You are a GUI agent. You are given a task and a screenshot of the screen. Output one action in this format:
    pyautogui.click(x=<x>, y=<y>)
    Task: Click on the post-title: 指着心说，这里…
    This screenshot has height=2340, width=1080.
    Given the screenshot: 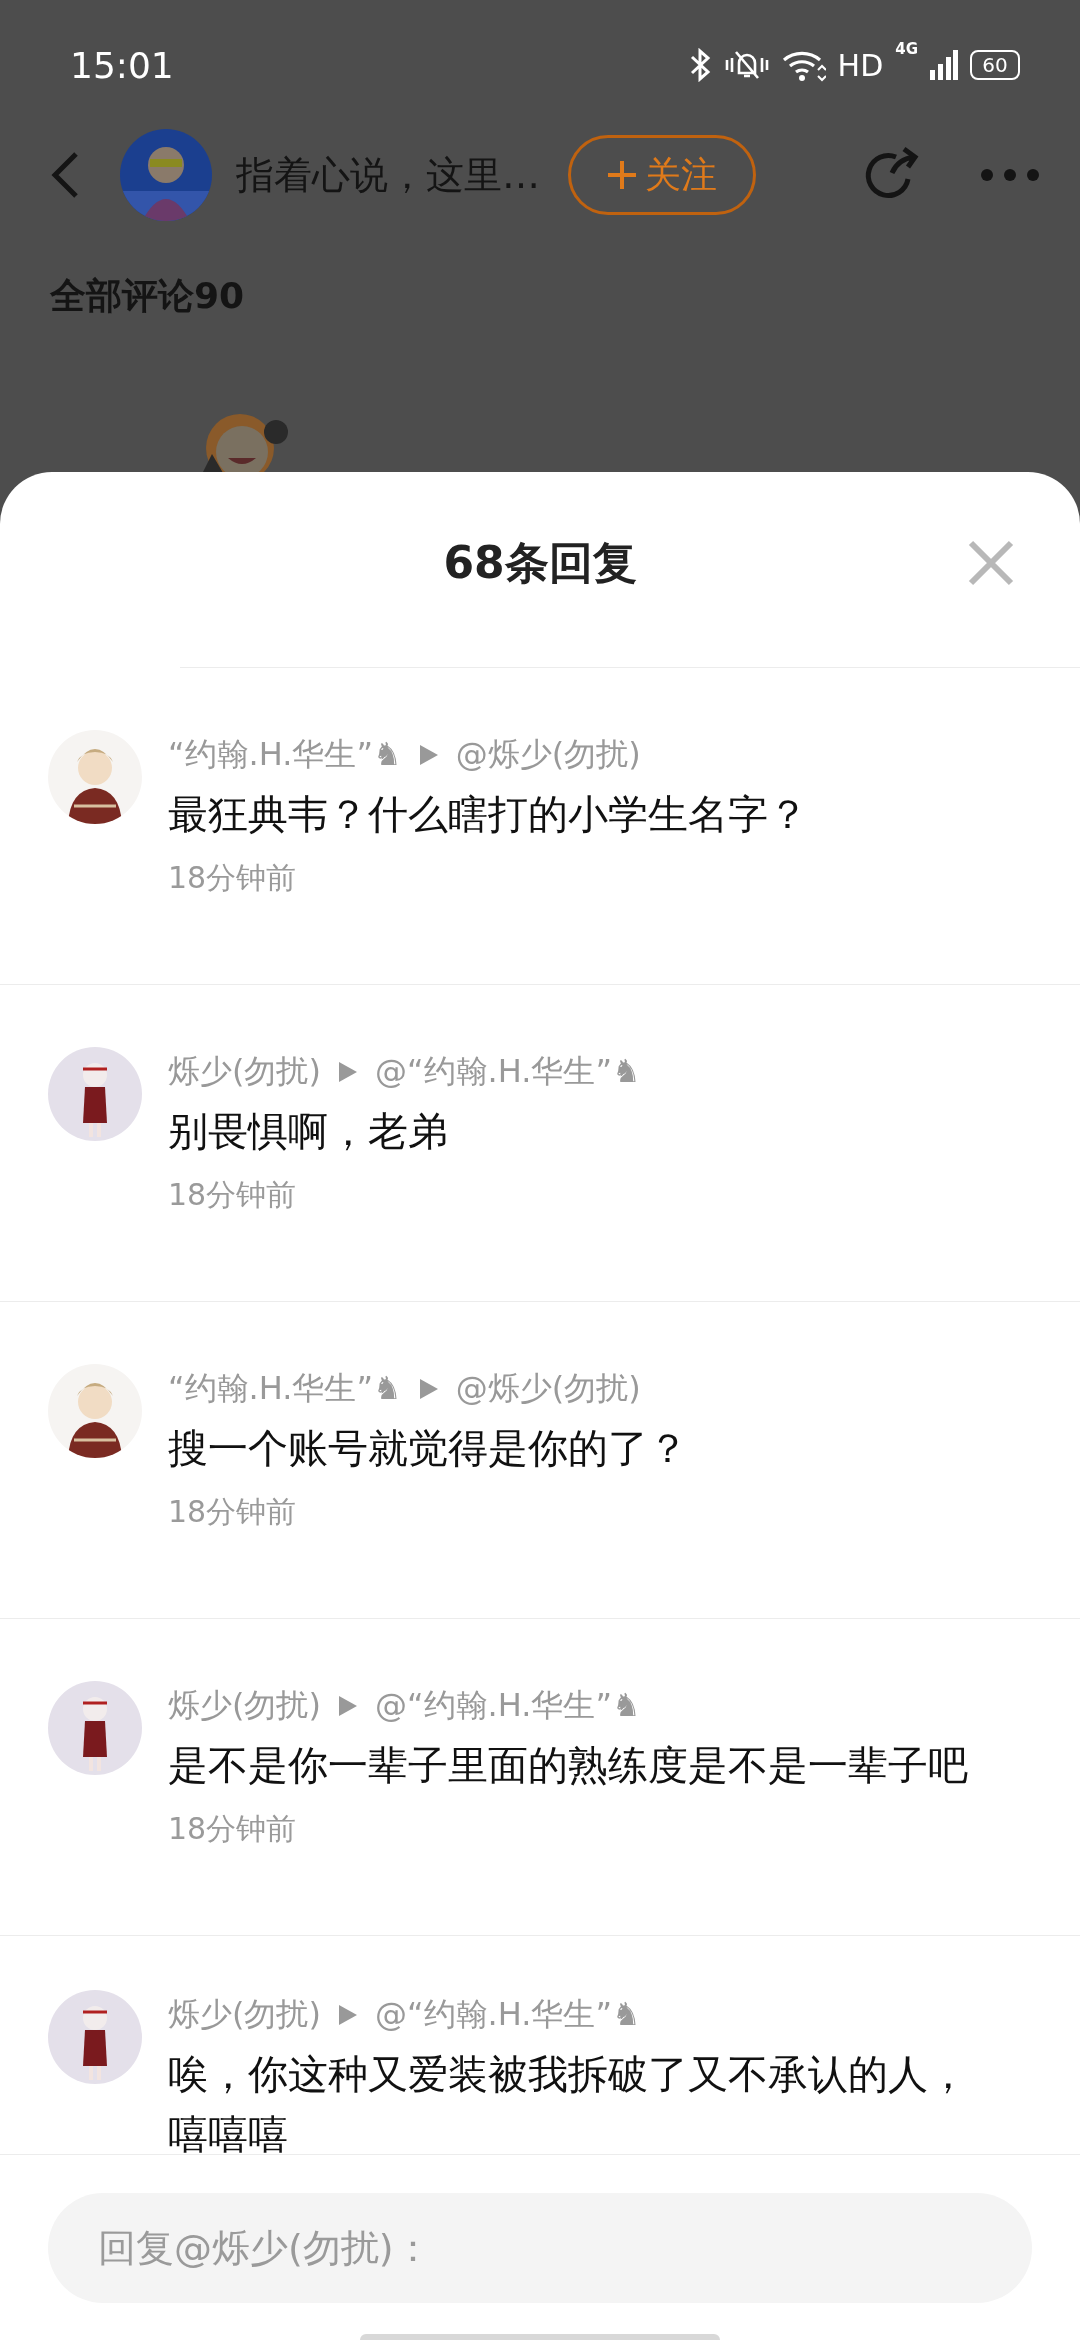 What is the action you would take?
    pyautogui.click(x=388, y=175)
    